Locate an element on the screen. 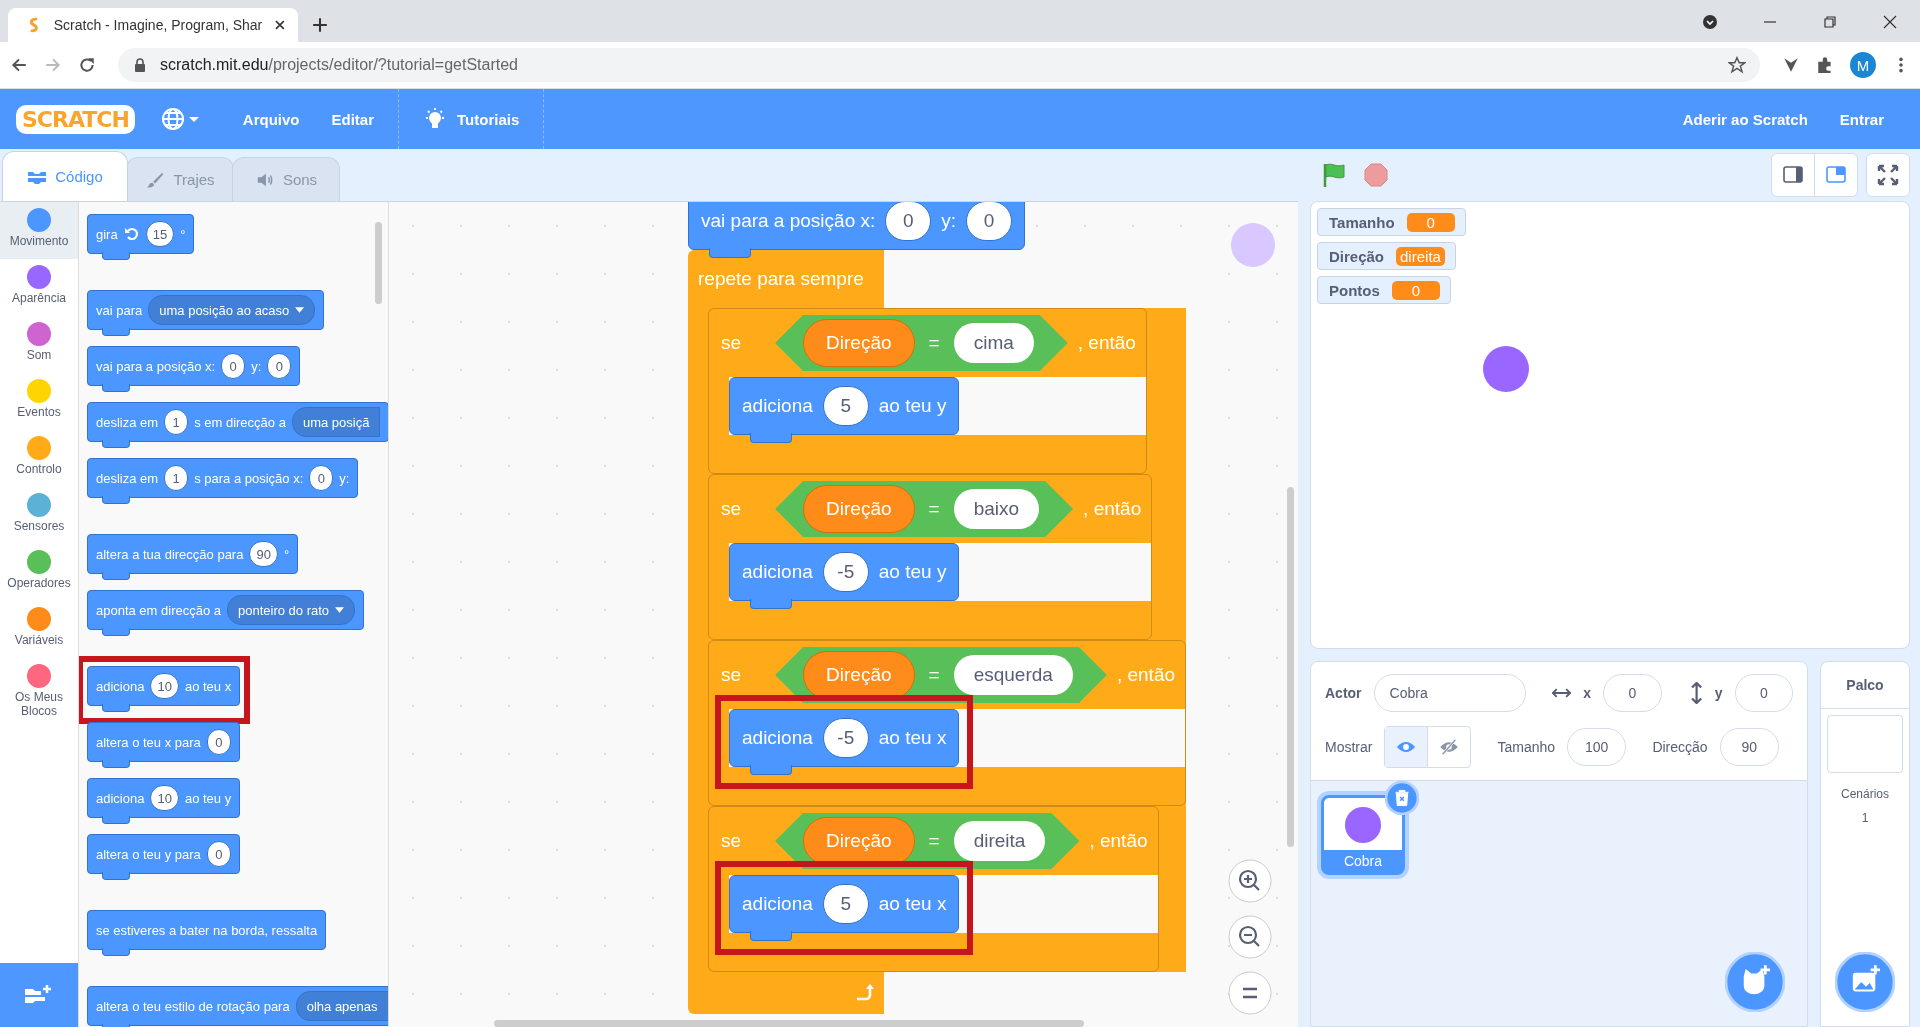 The width and height of the screenshot is (1920, 1027). if-block: se Direção = esquerda , então adiciona -5 ao teu x is located at coordinates (947, 723).